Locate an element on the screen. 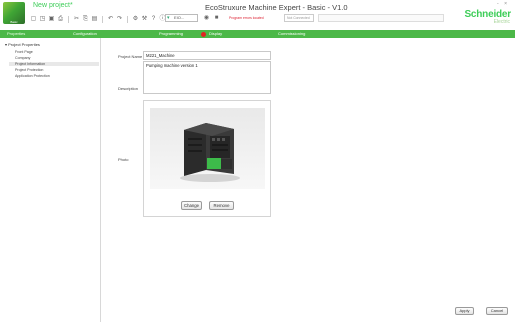  controller-select-icon: ▾ is located at coordinates (168, 18).